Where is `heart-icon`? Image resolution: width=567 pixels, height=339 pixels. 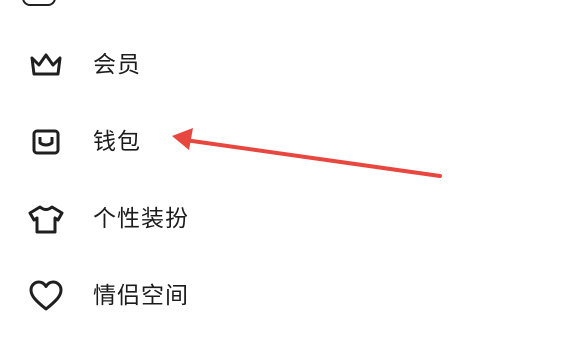
heart-icon is located at coordinates (46, 296).